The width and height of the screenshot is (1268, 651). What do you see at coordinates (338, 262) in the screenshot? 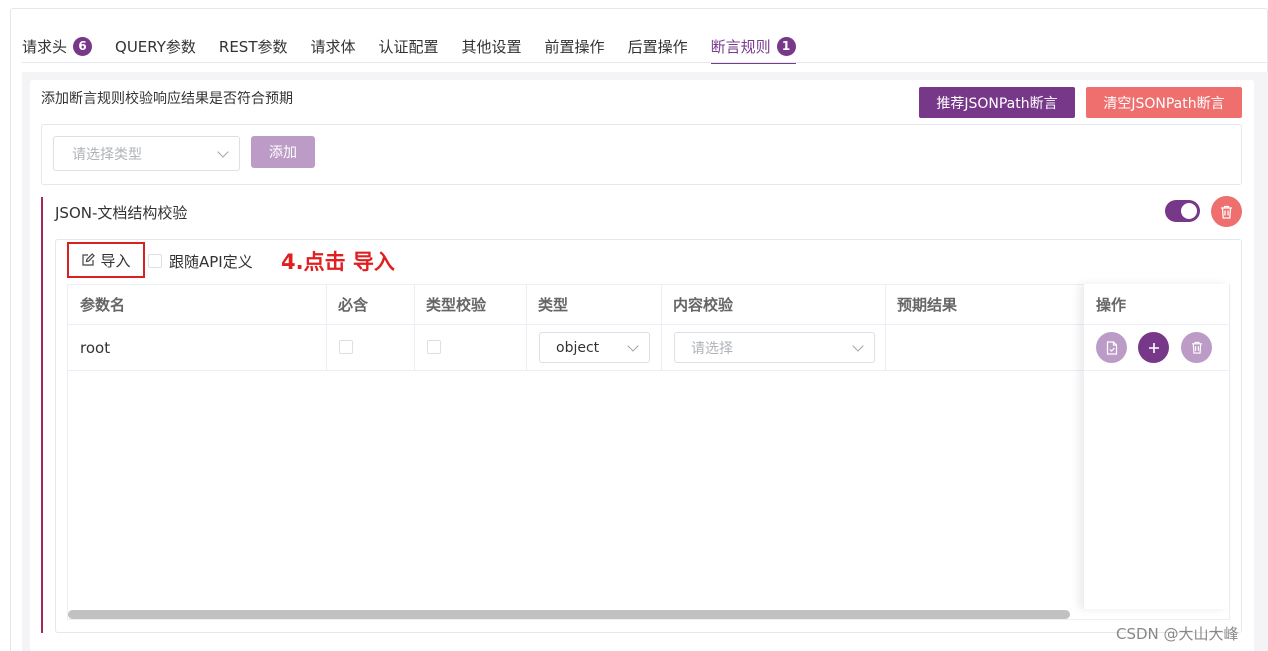
I see `annotation-text: 4.点击 导入` at bounding box center [338, 262].